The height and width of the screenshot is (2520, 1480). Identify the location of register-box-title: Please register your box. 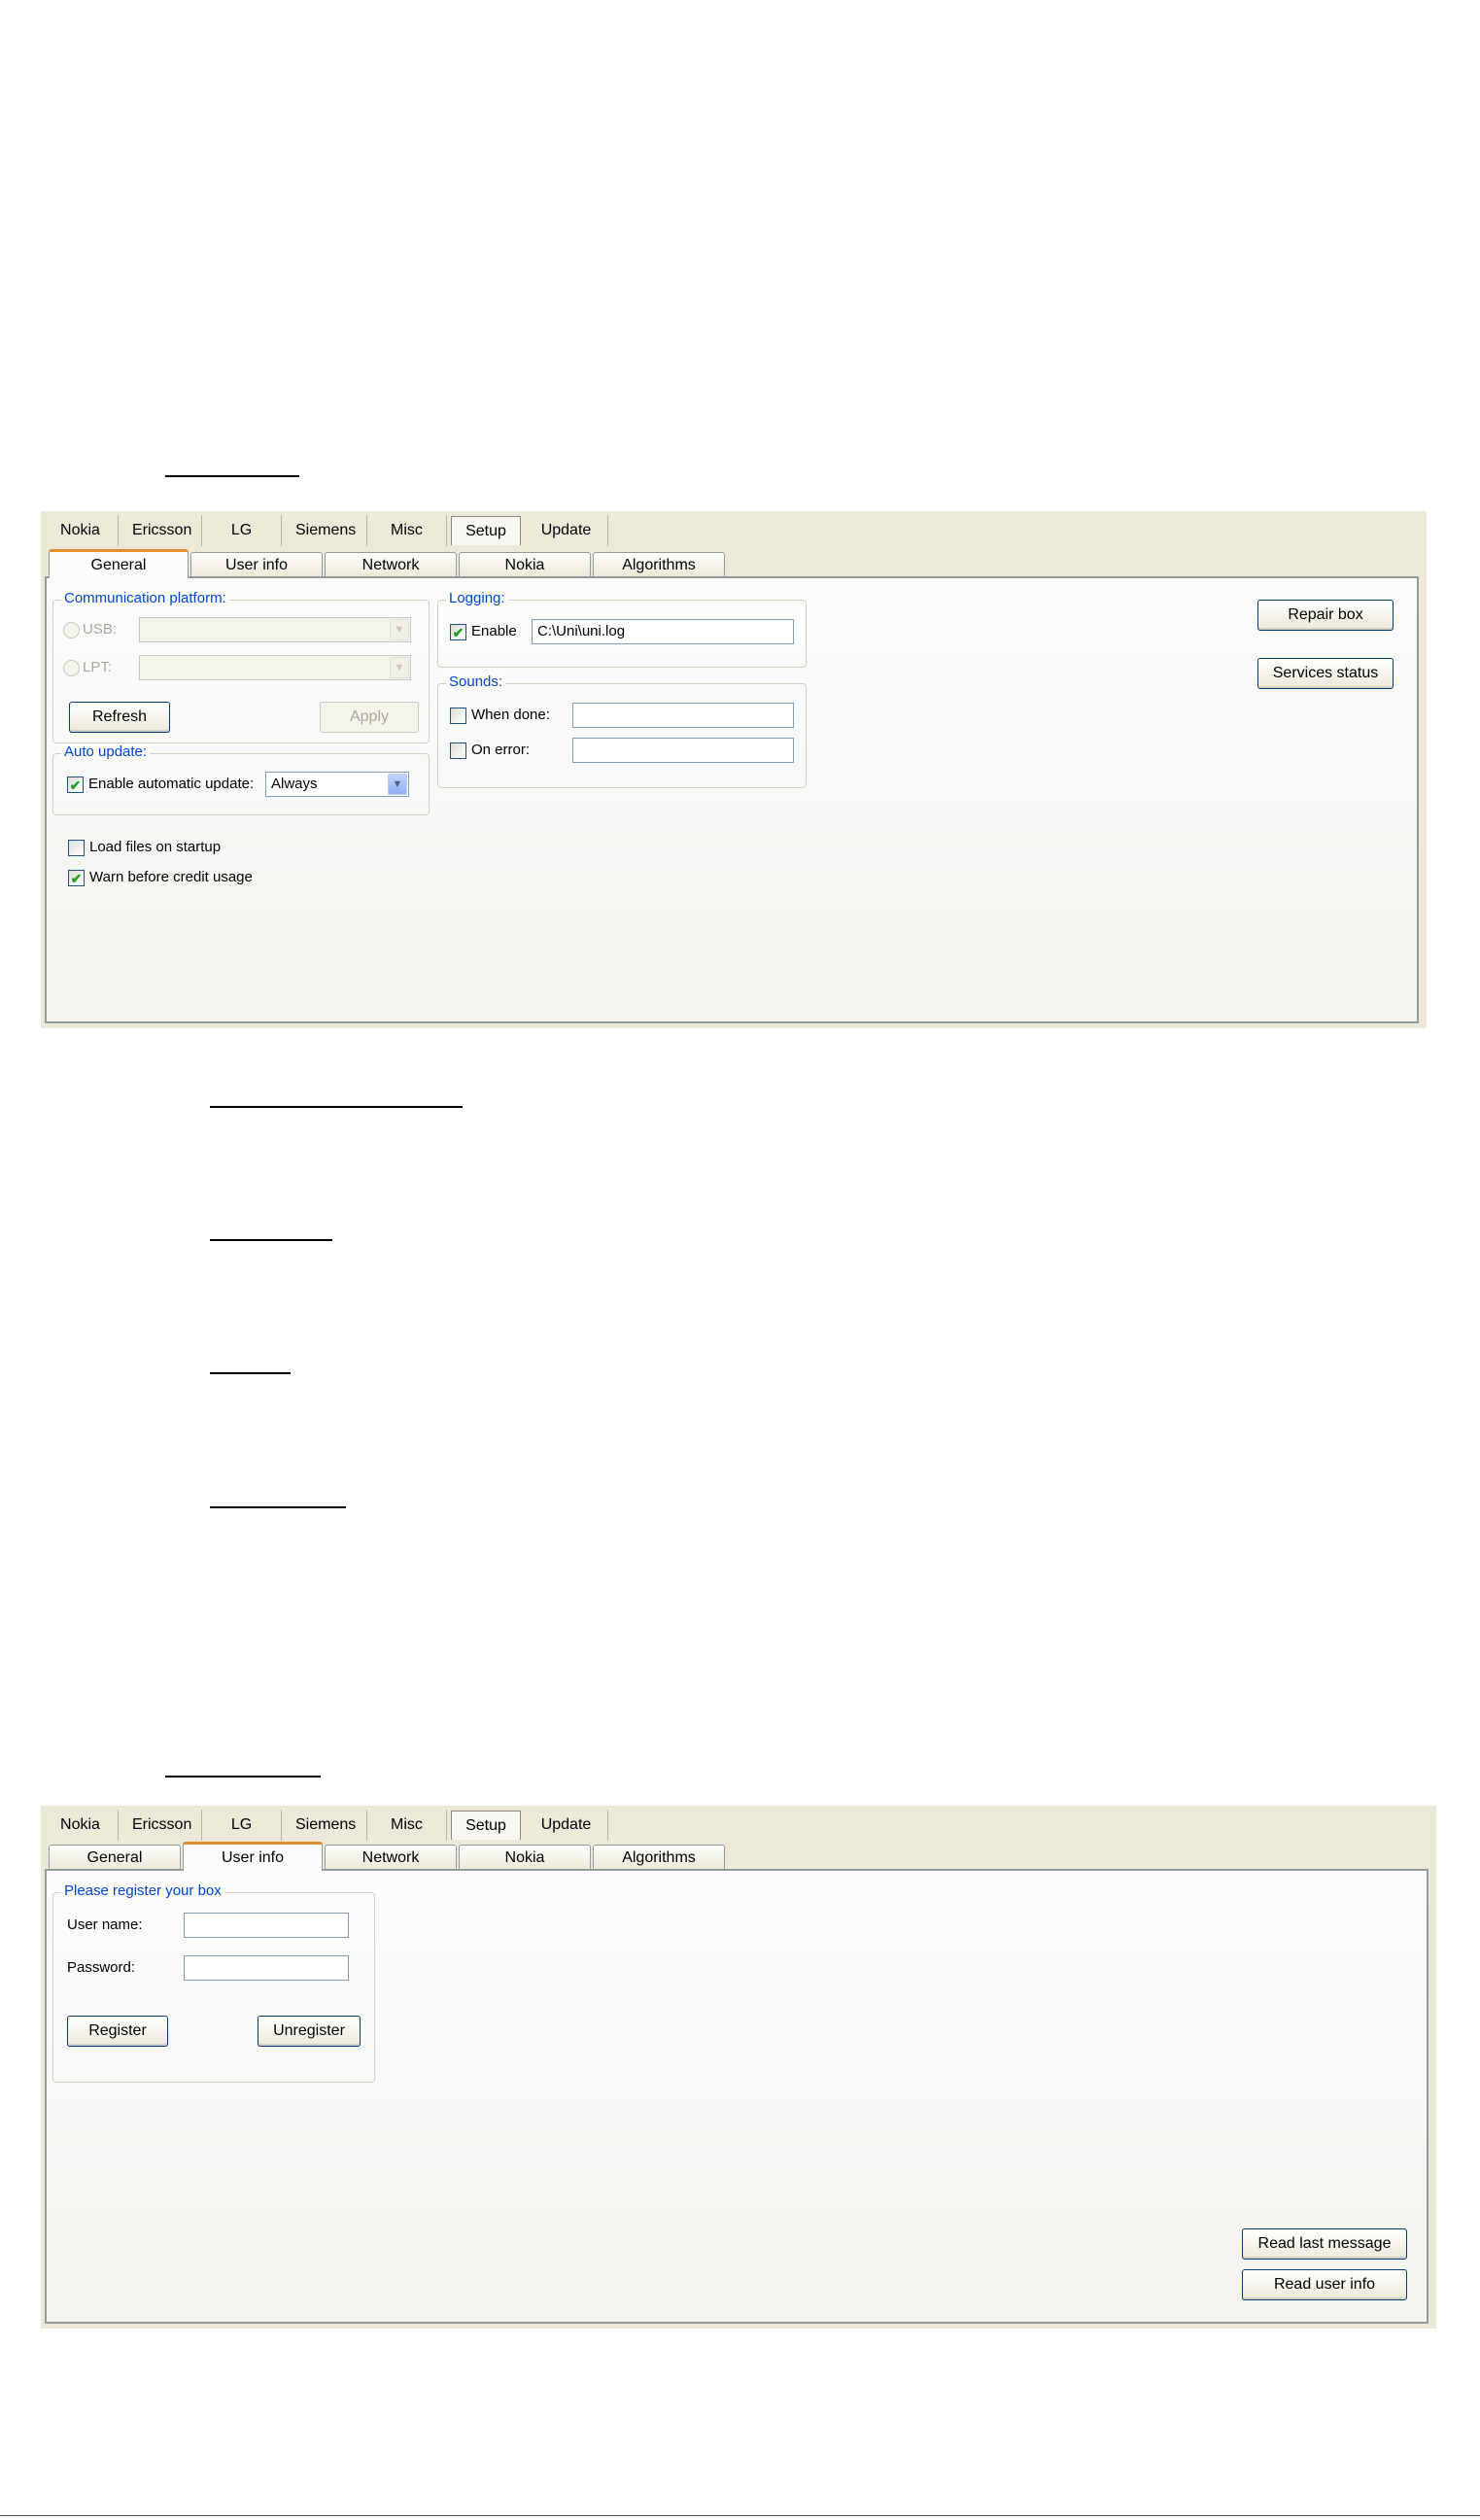
(142, 1890).